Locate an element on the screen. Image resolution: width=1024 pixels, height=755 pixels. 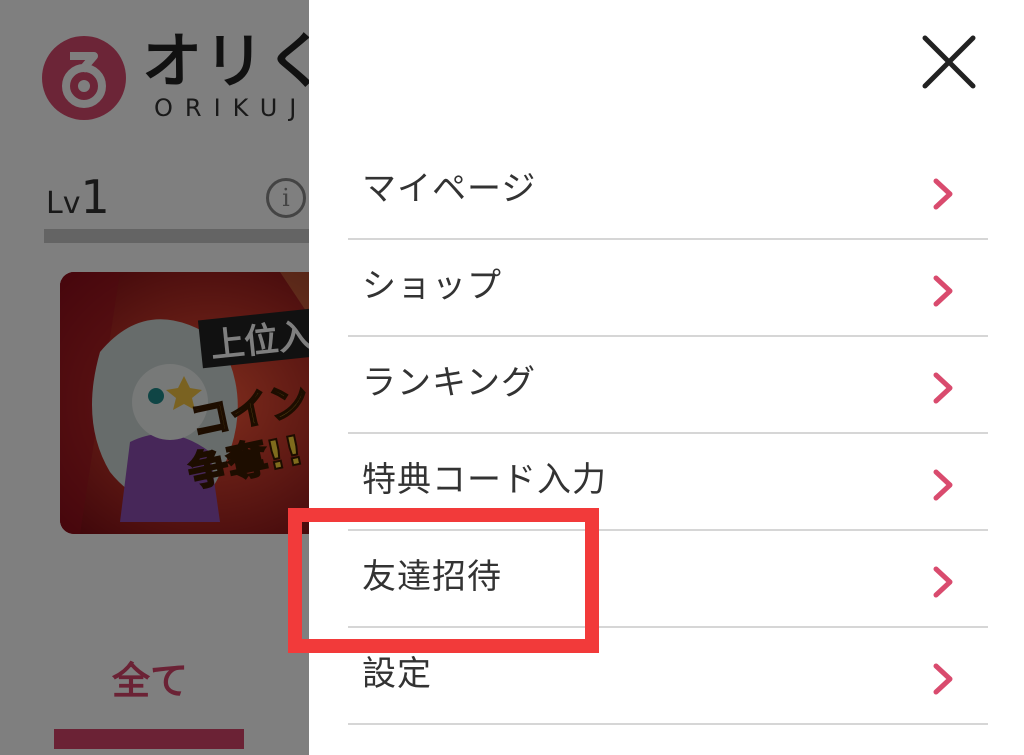
menu-item-invite-friends: 友達招待 is located at coordinates (668, 579).